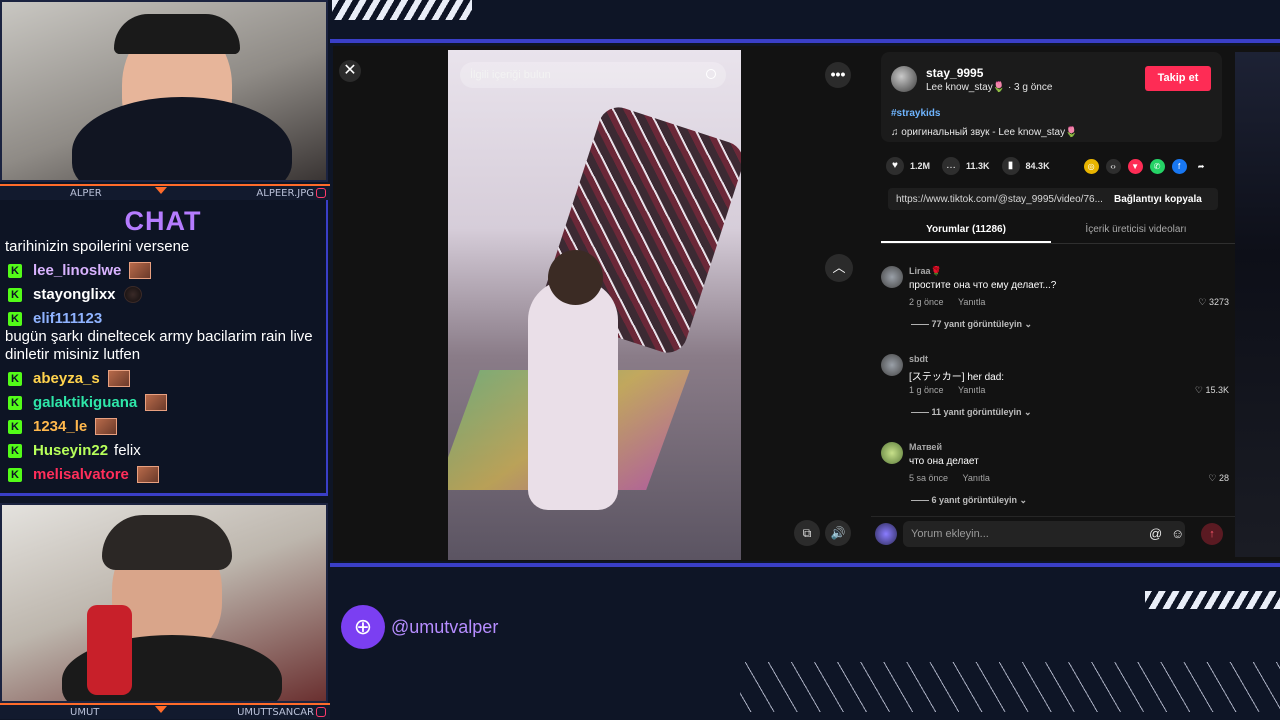  I want to click on top-accent-line, so click(805, 41).